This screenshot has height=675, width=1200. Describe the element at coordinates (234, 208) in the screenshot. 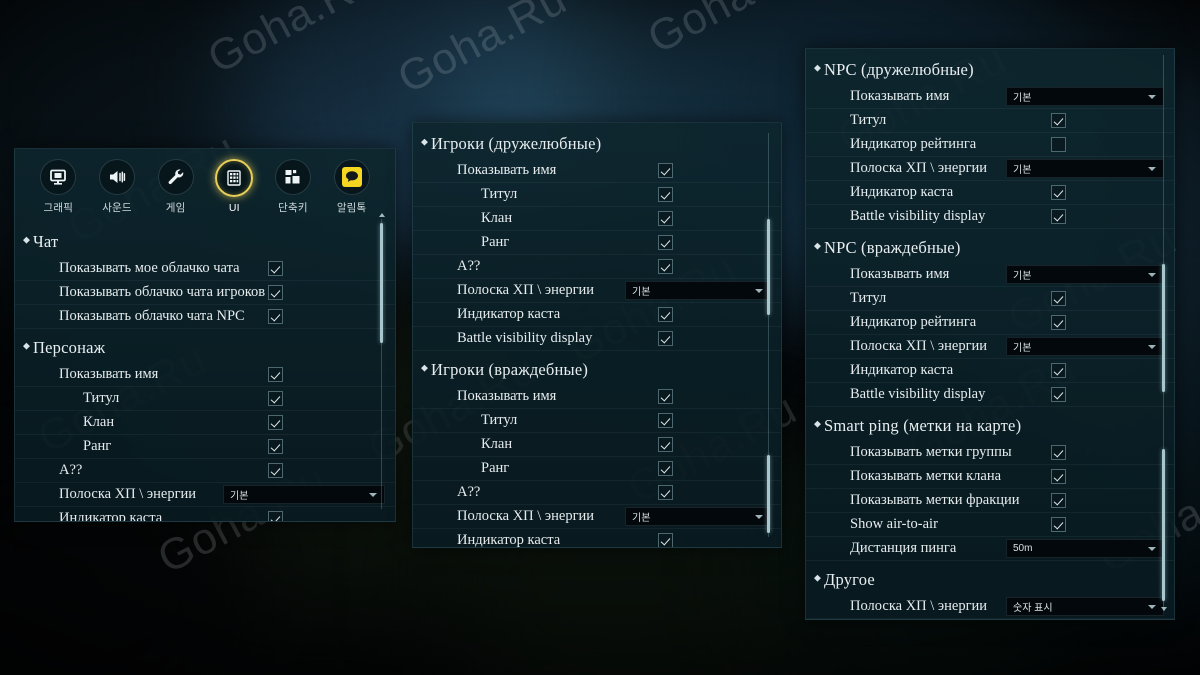

I see `tab-label: UI` at that location.